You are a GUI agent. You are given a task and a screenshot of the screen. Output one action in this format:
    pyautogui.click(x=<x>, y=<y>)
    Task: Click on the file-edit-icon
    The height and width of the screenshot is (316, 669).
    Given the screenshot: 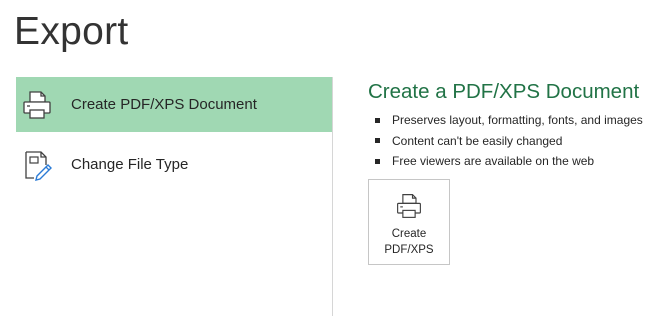 What is the action you would take?
    pyautogui.click(x=37, y=165)
    